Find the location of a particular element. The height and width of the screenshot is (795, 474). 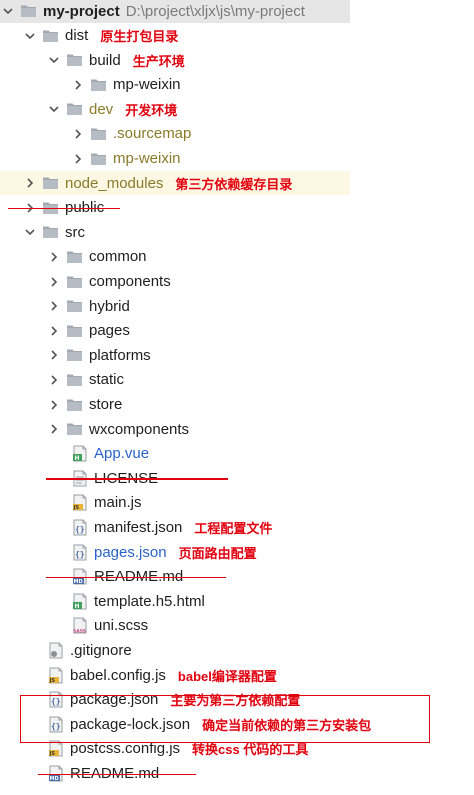

tree-item-manifest-json: {} manifest.json 工程配置文件 is located at coordinates (237, 527).